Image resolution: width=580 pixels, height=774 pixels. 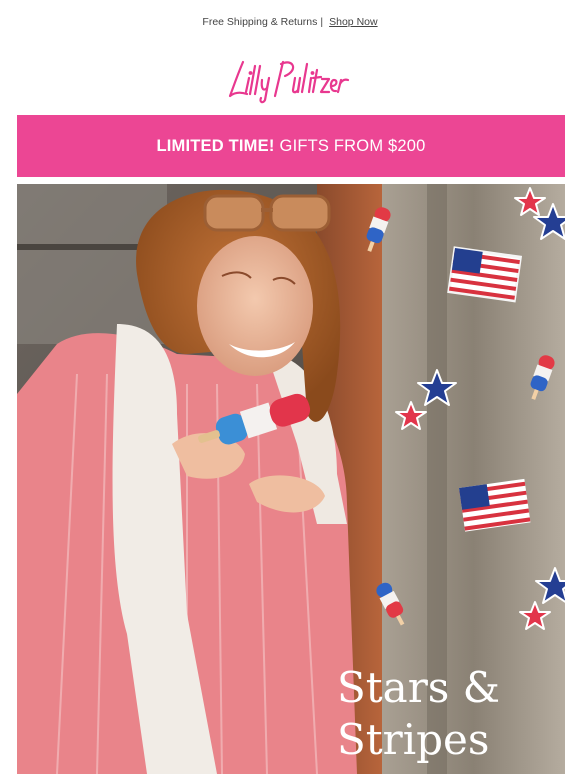 I want to click on promo-banner: LIMITED TIME! GIFTS FROM $200, so click(x=291, y=146).